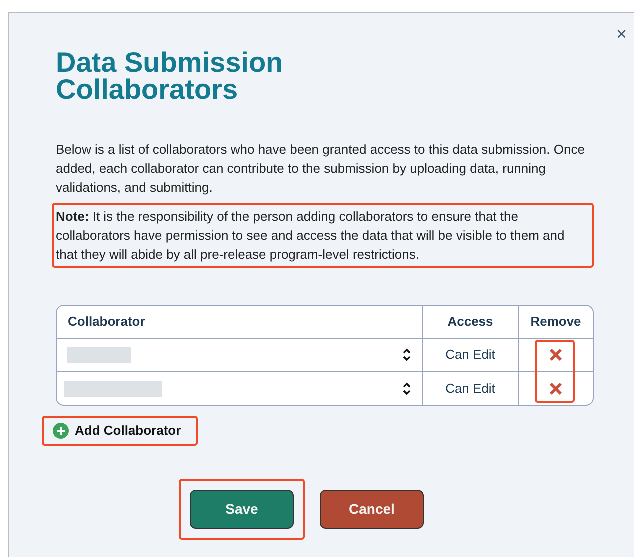 This screenshot has width=634, height=557. Describe the element at coordinates (170, 76) in the screenshot. I see `dialog-title: Data Submission Collaborators` at that location.